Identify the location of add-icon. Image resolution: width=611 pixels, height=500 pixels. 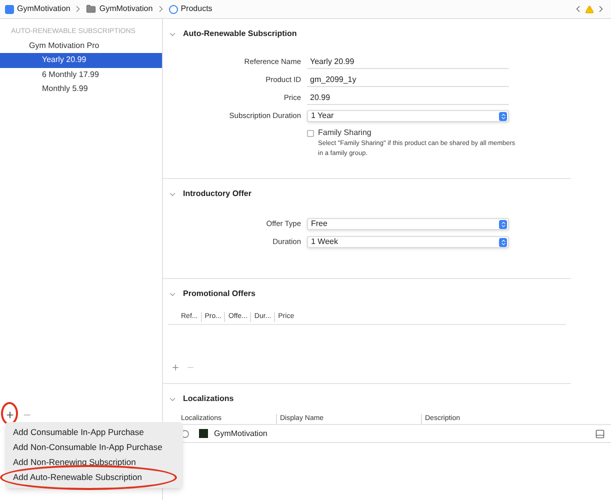
(10, 415).